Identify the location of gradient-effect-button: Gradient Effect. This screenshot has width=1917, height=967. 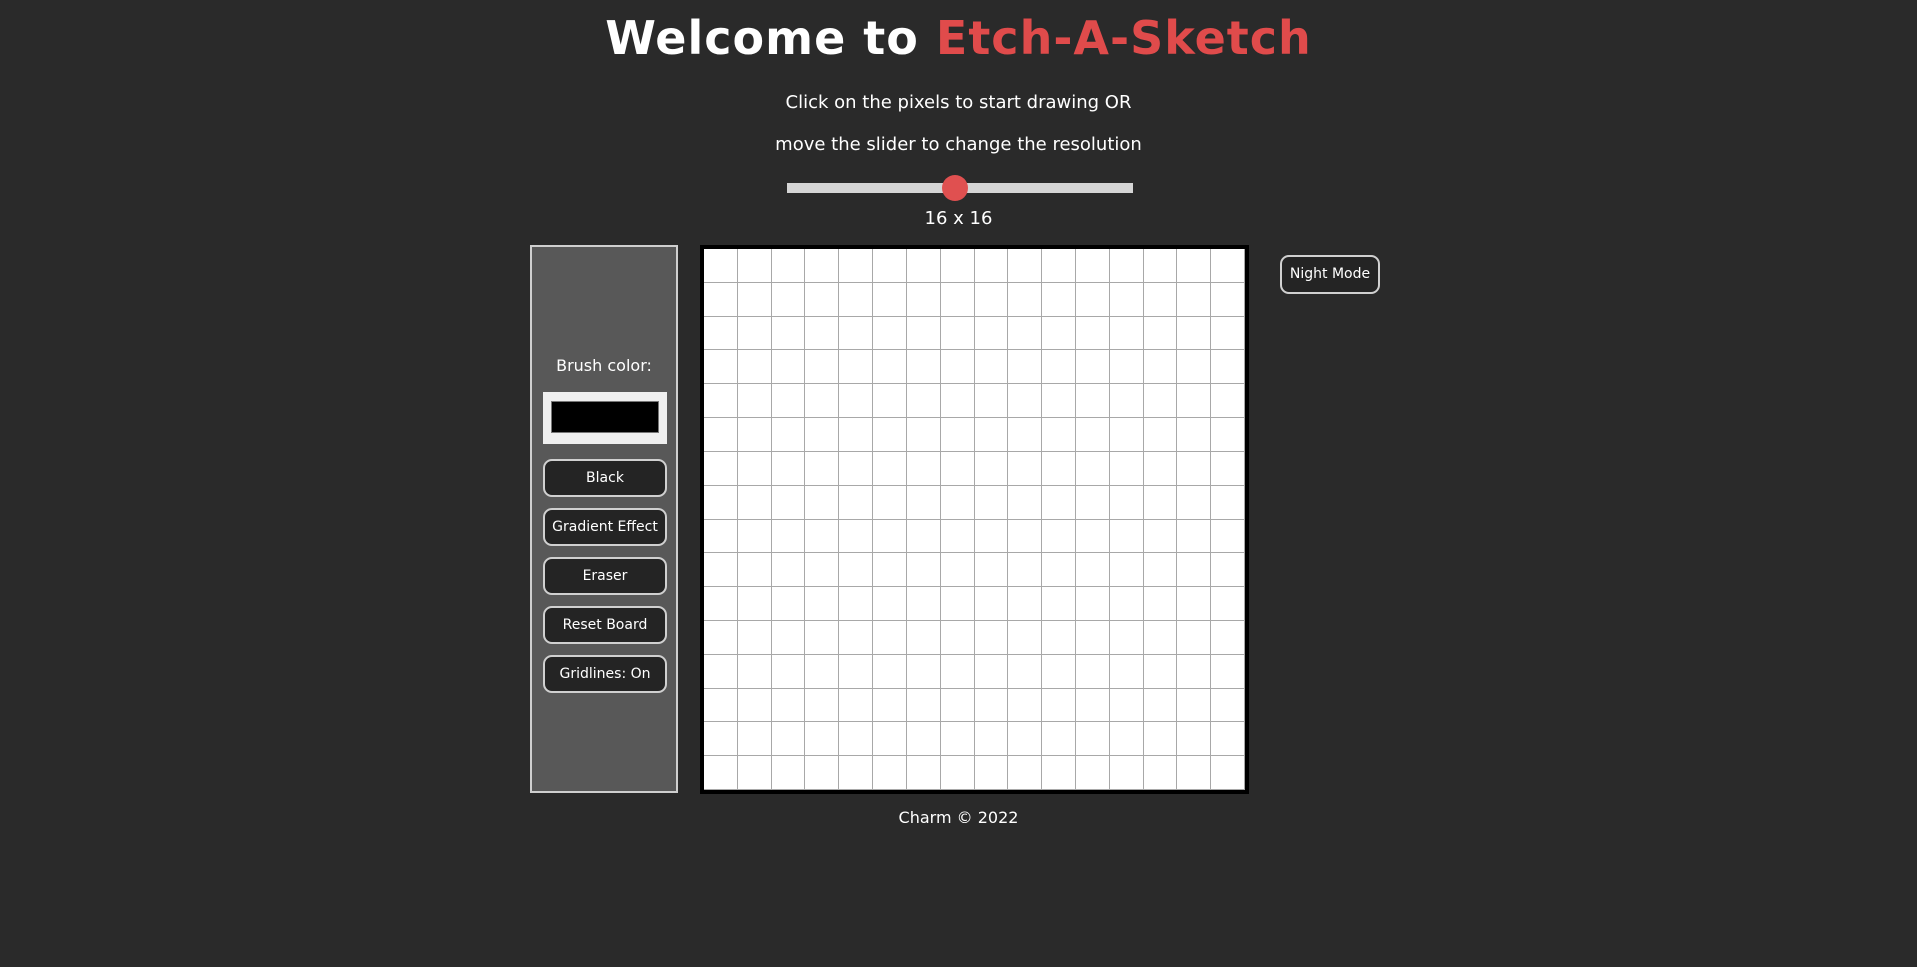
(605, 527).